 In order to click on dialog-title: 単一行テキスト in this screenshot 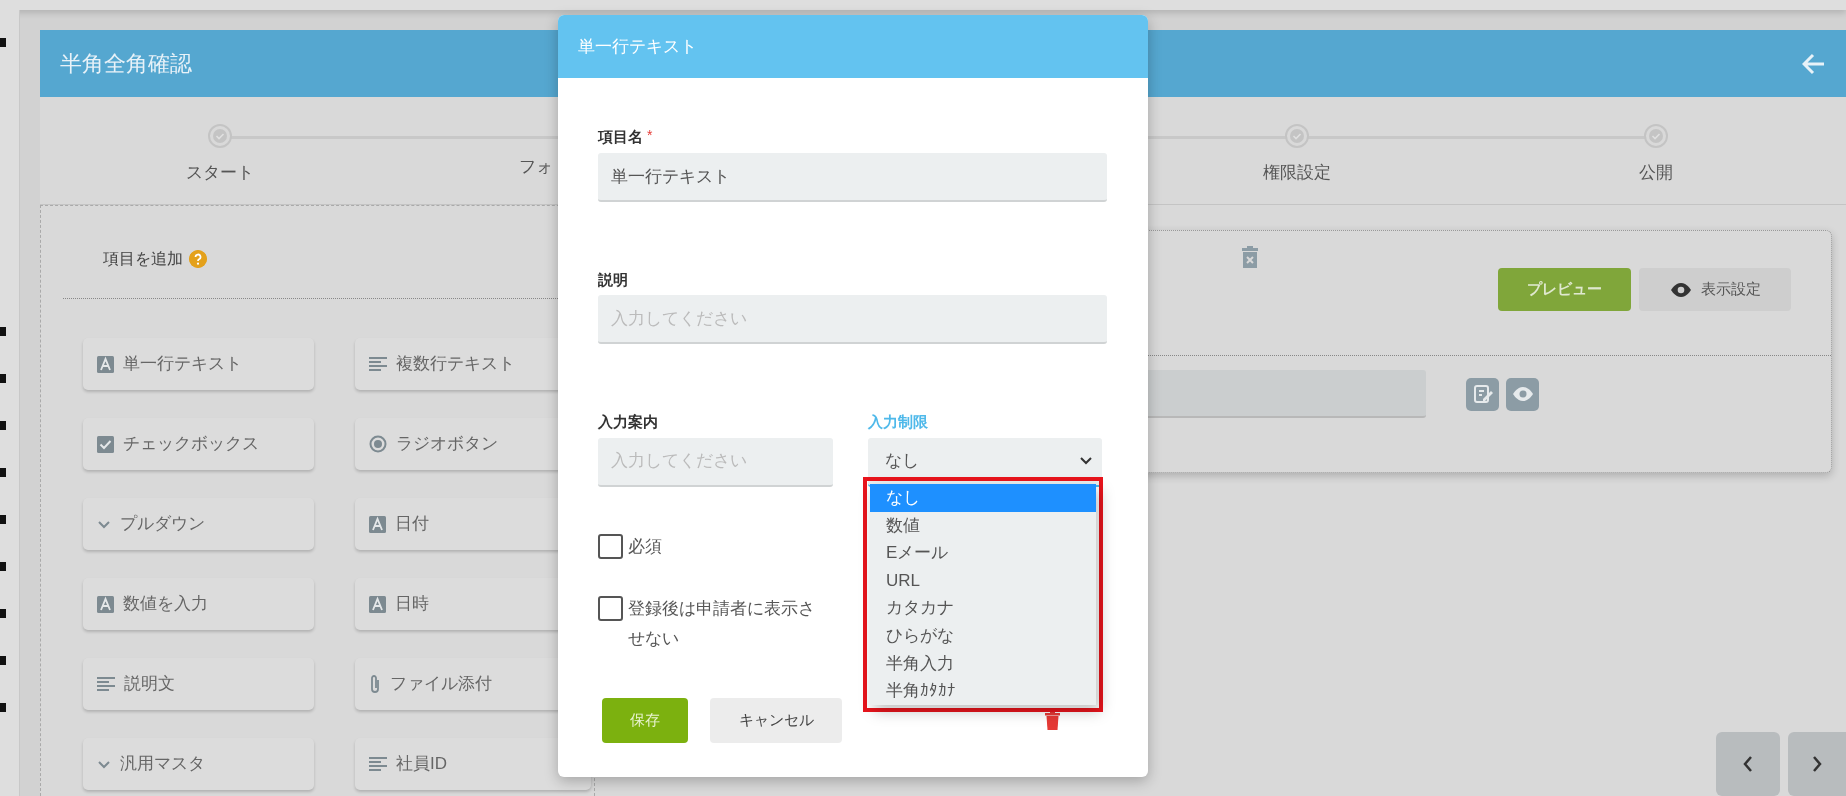, I will do `click(637, 46)`.